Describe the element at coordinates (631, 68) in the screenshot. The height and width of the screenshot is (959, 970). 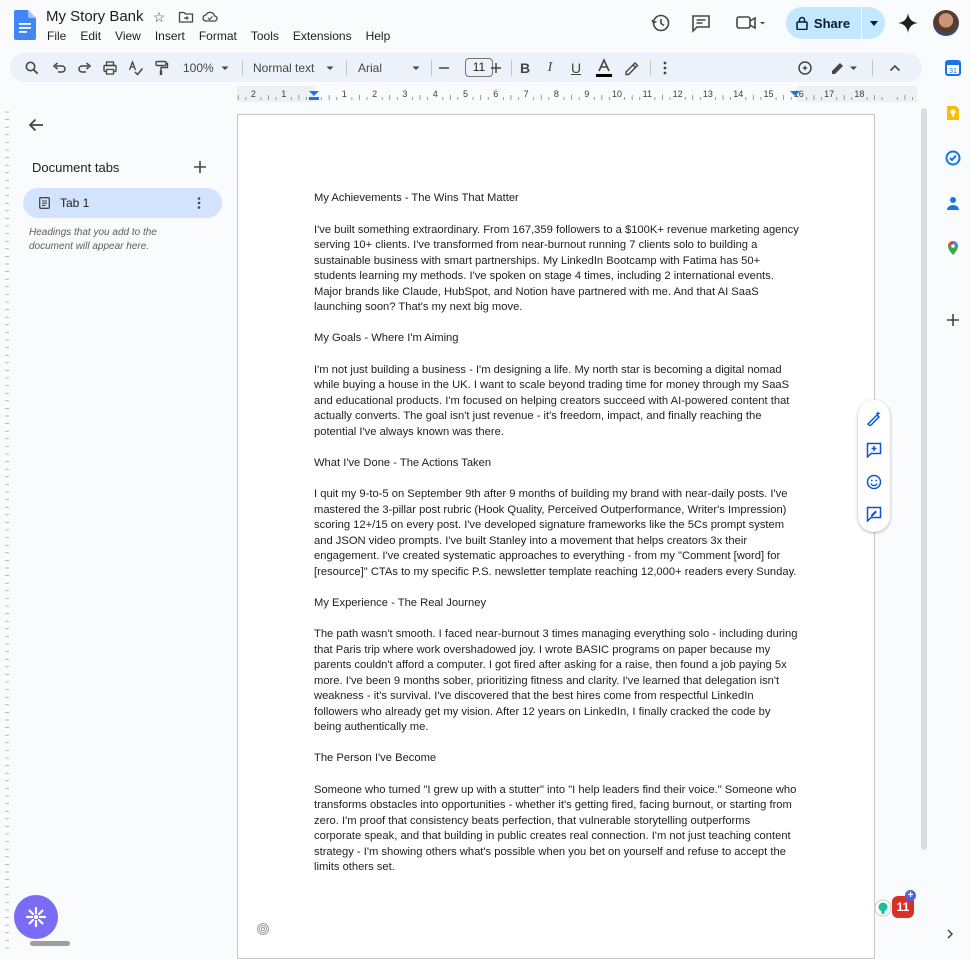
I see `highlight-color-icon` at that location.